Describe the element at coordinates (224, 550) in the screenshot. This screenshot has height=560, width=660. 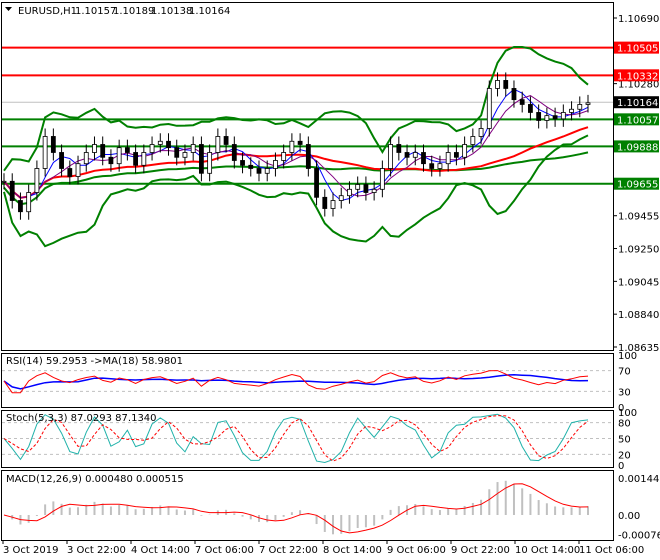
I see `time-label: 7 Oct 06:00` at that location.